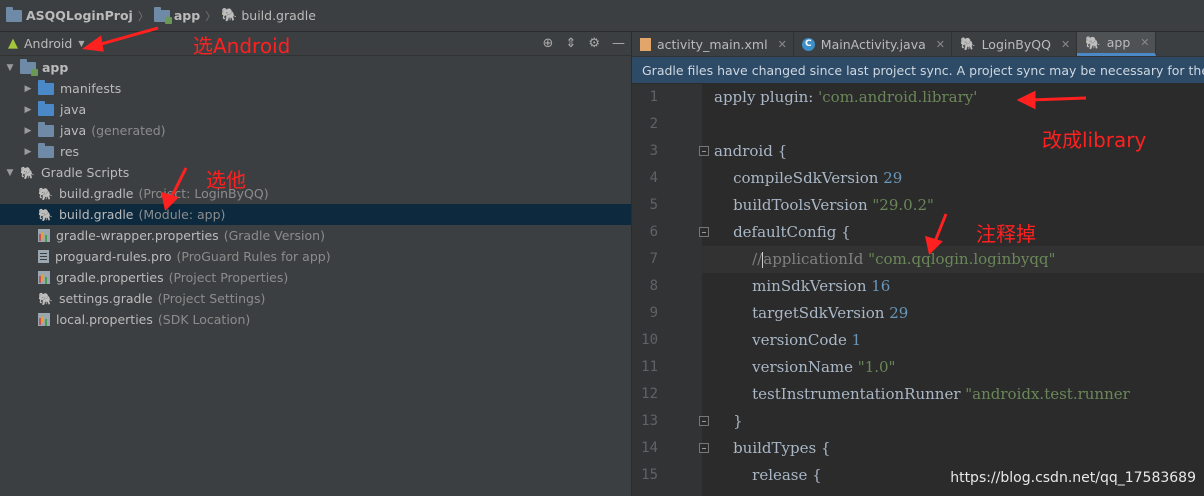 The image size is (1204, 496). What do you see at coordinates (738, 259) in the screenshot?
I see `comment: //` at bounding box center [738, 259].